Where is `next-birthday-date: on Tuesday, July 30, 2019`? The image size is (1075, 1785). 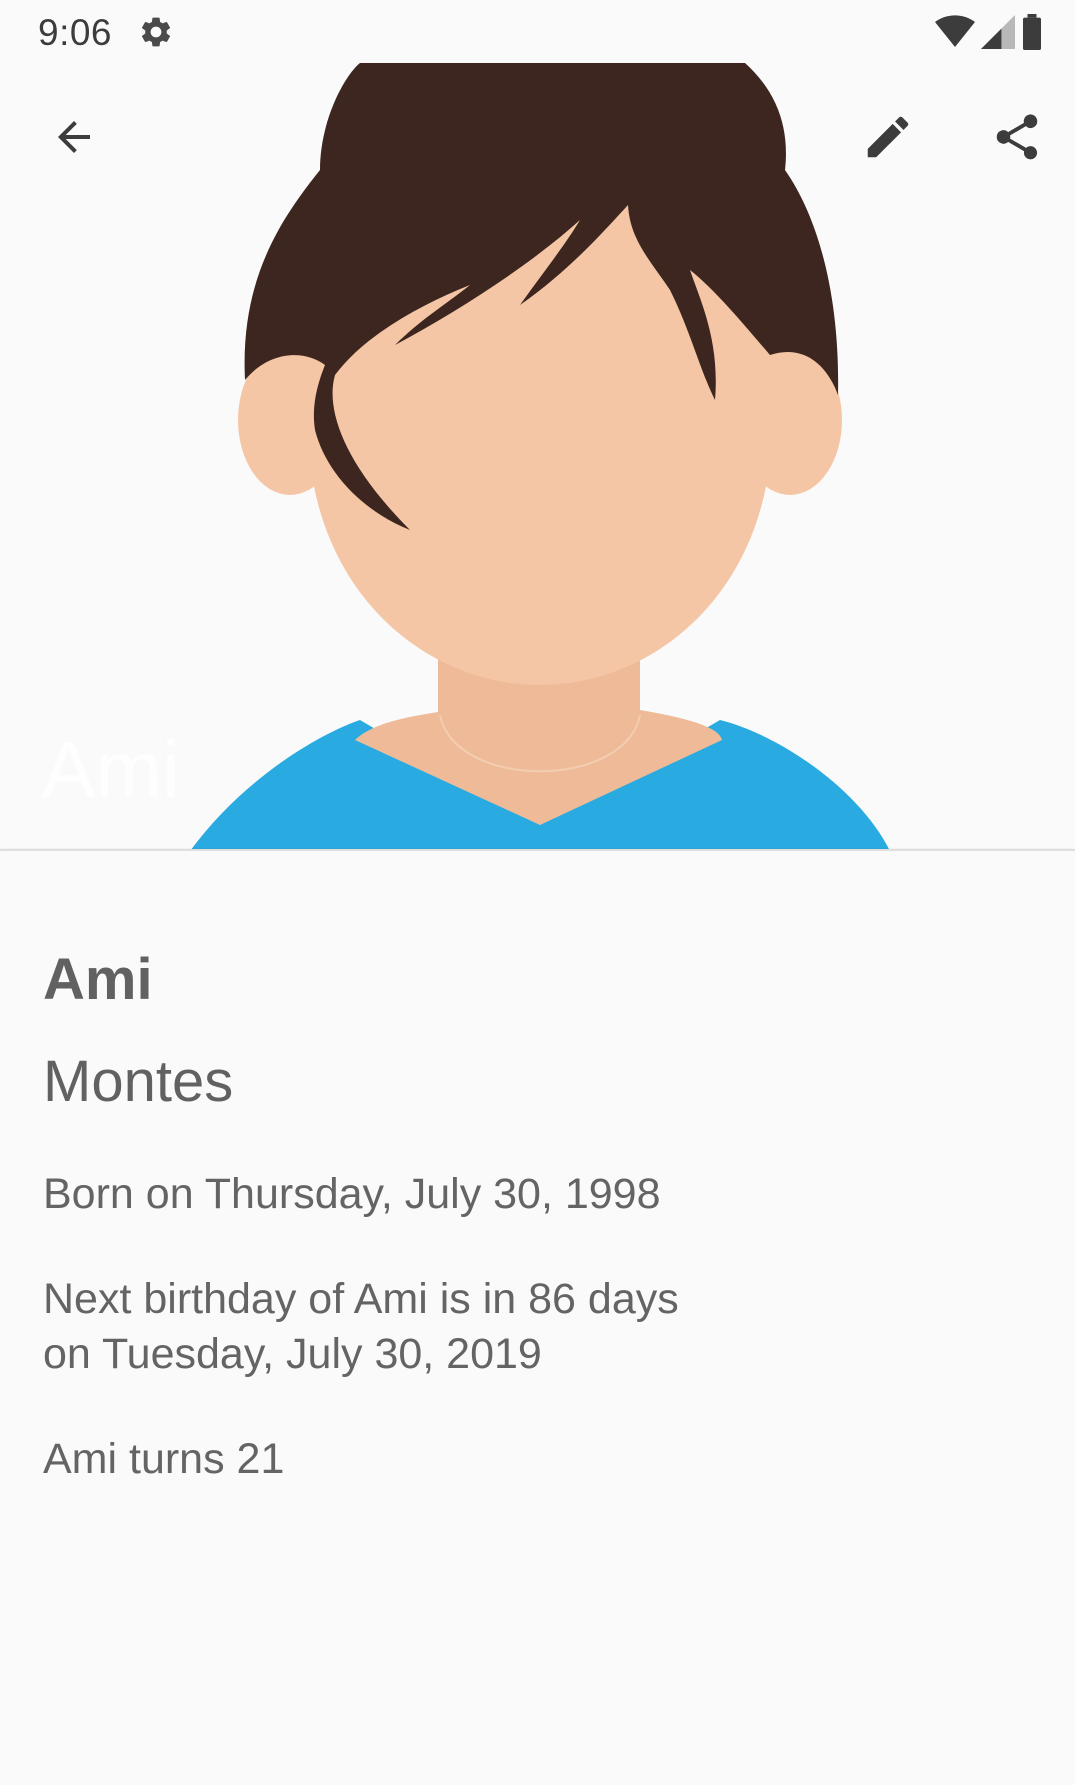
next-birthday-date: on Tuesday, July 30, 2019 is located at coordinates (292, 1354).